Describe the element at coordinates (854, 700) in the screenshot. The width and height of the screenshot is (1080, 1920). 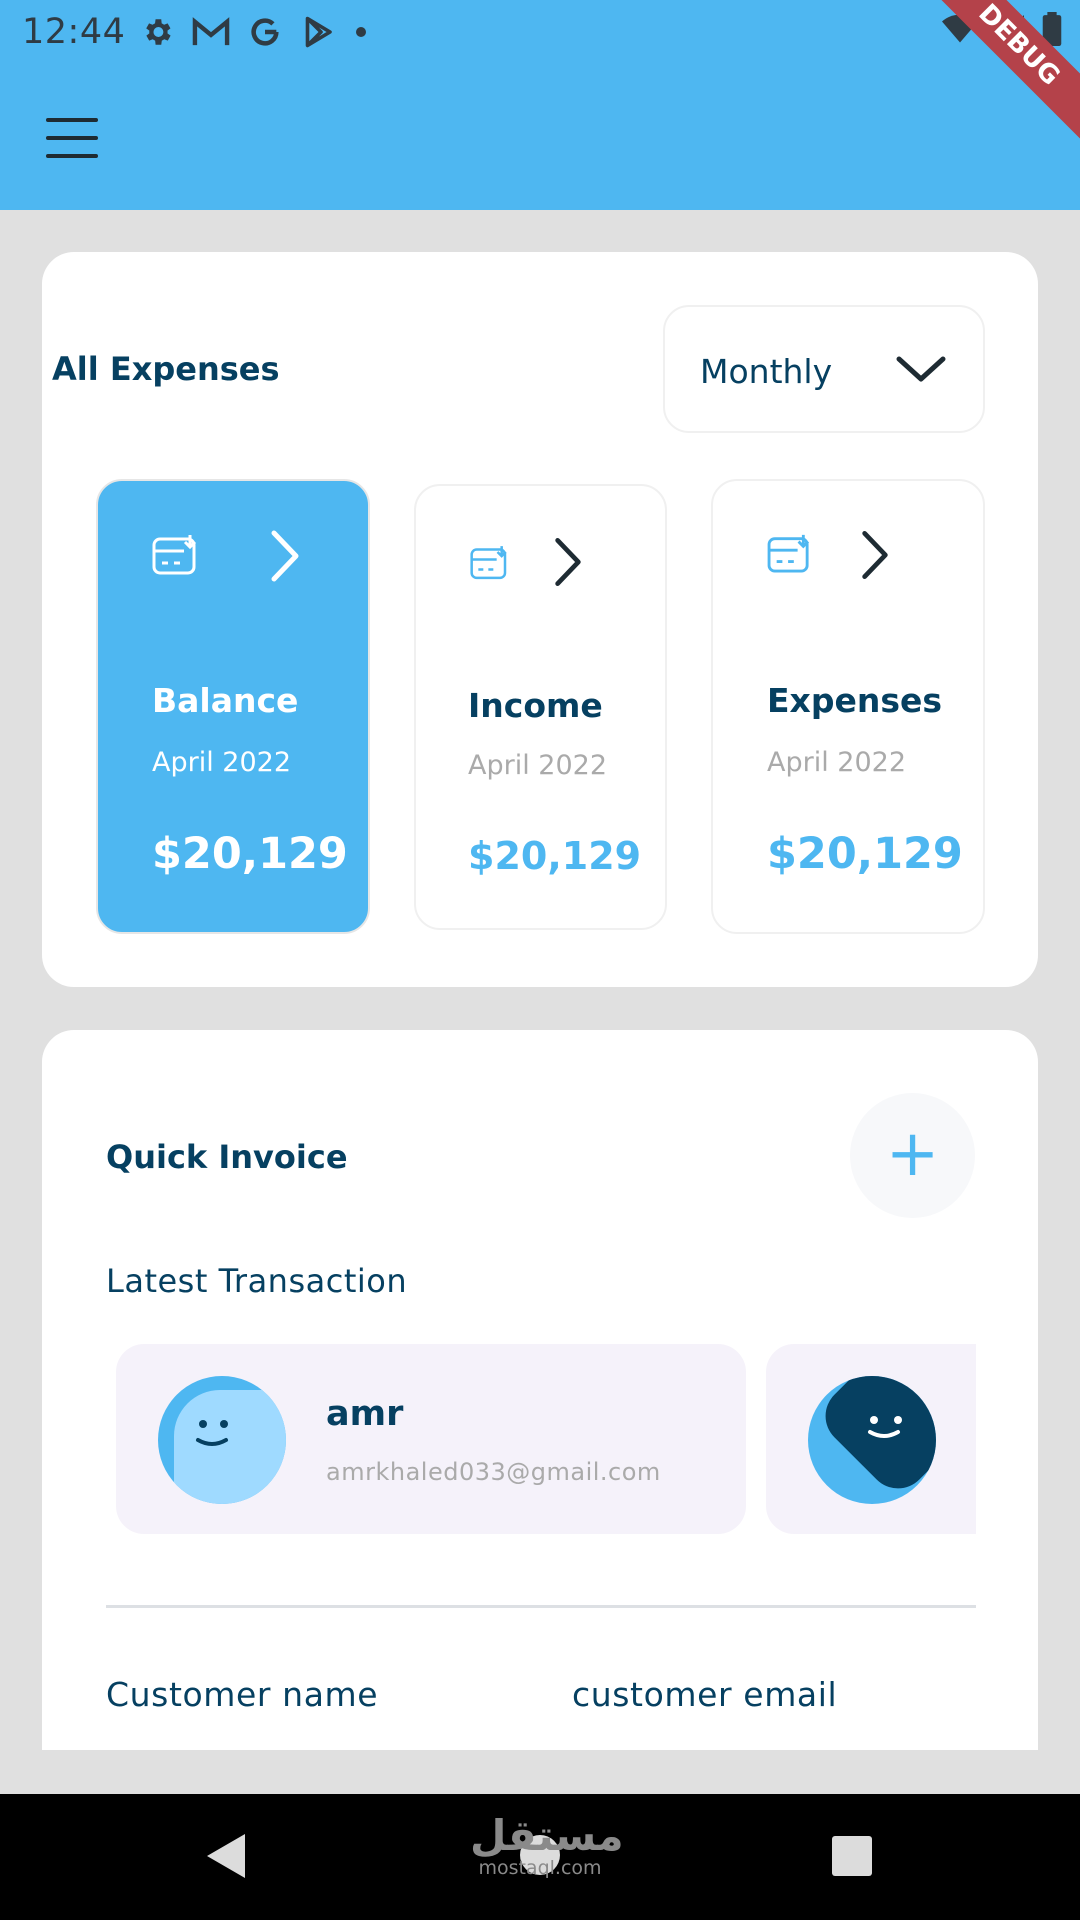
I see `expenses-title: Expenses` at that location.